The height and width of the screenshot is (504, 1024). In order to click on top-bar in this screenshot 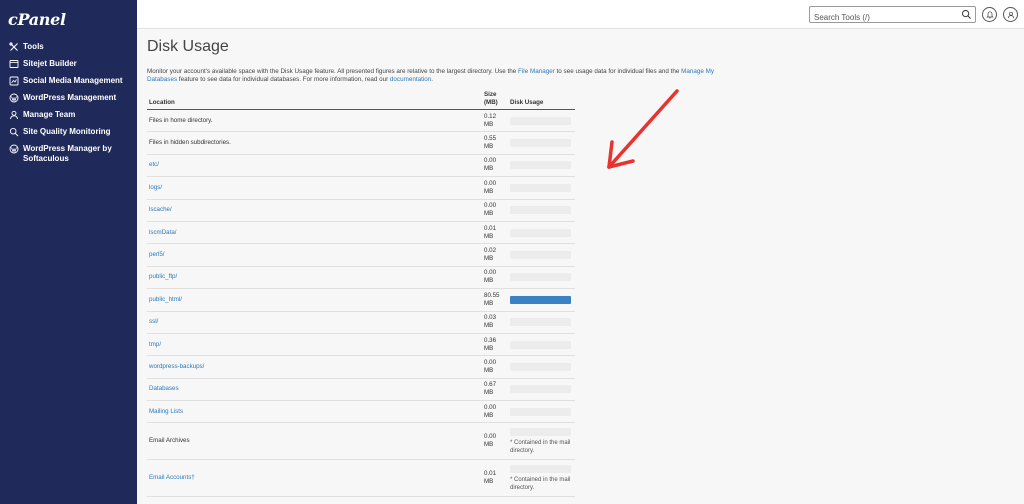, I will do `click(580, 14)`.